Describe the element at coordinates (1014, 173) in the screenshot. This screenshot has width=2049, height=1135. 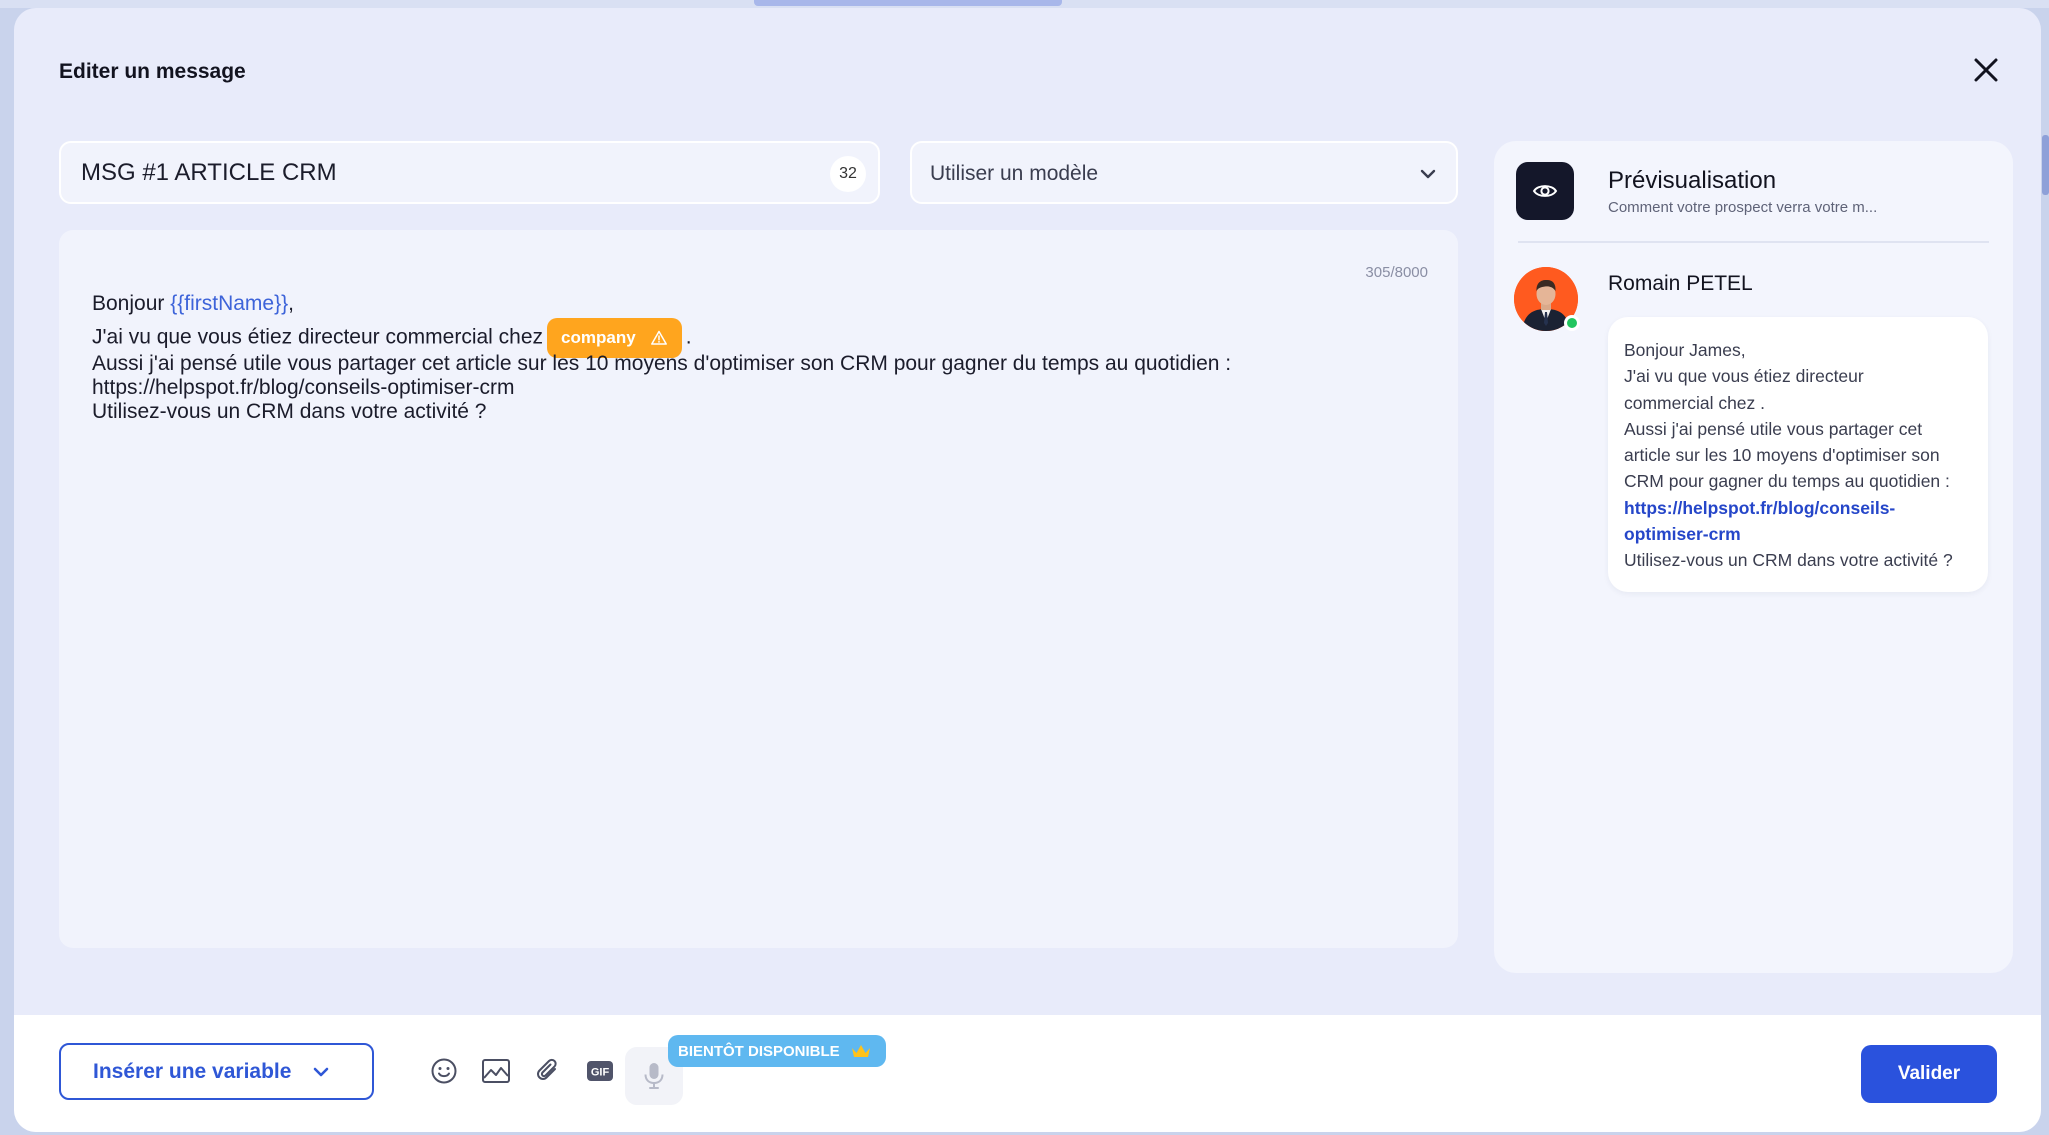
I see `template-select-label: Utiliser un modèle` at that location.